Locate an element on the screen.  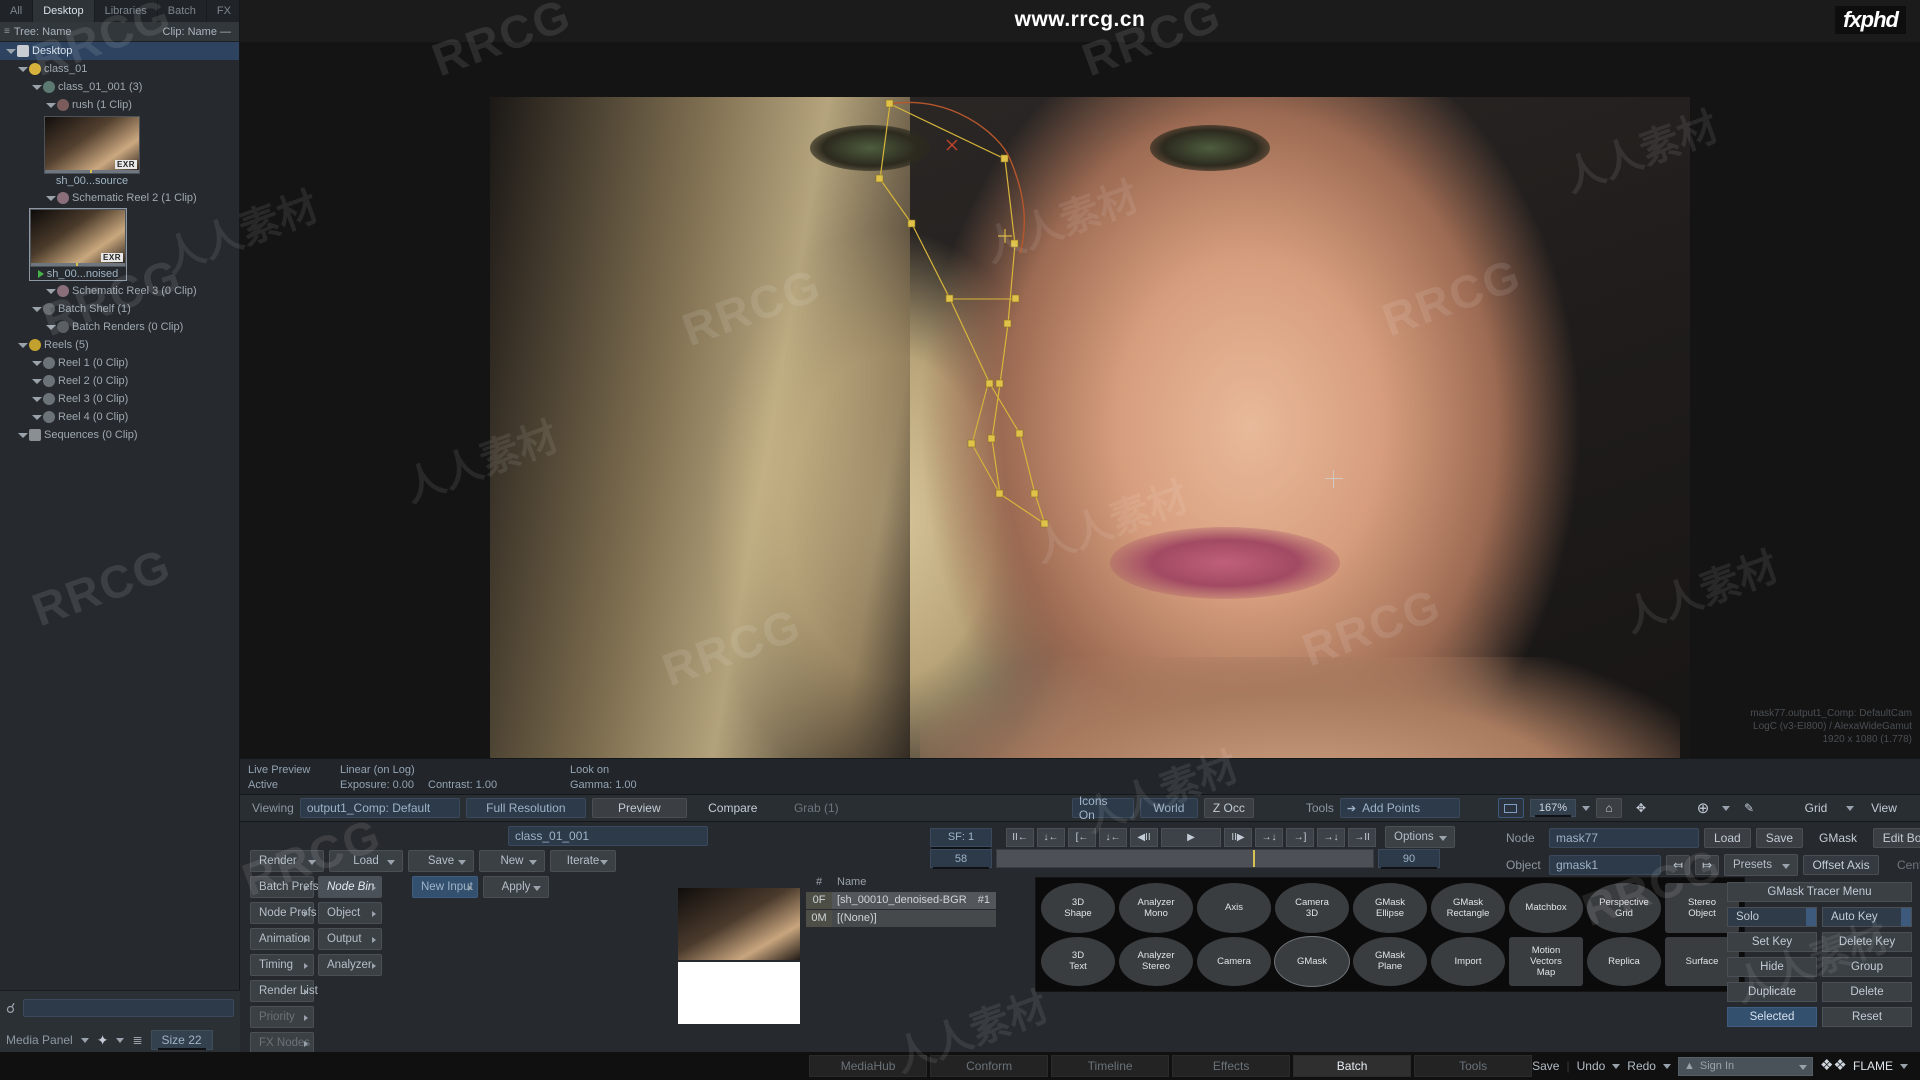
load-button: Load is located at coordinates (366, 861).